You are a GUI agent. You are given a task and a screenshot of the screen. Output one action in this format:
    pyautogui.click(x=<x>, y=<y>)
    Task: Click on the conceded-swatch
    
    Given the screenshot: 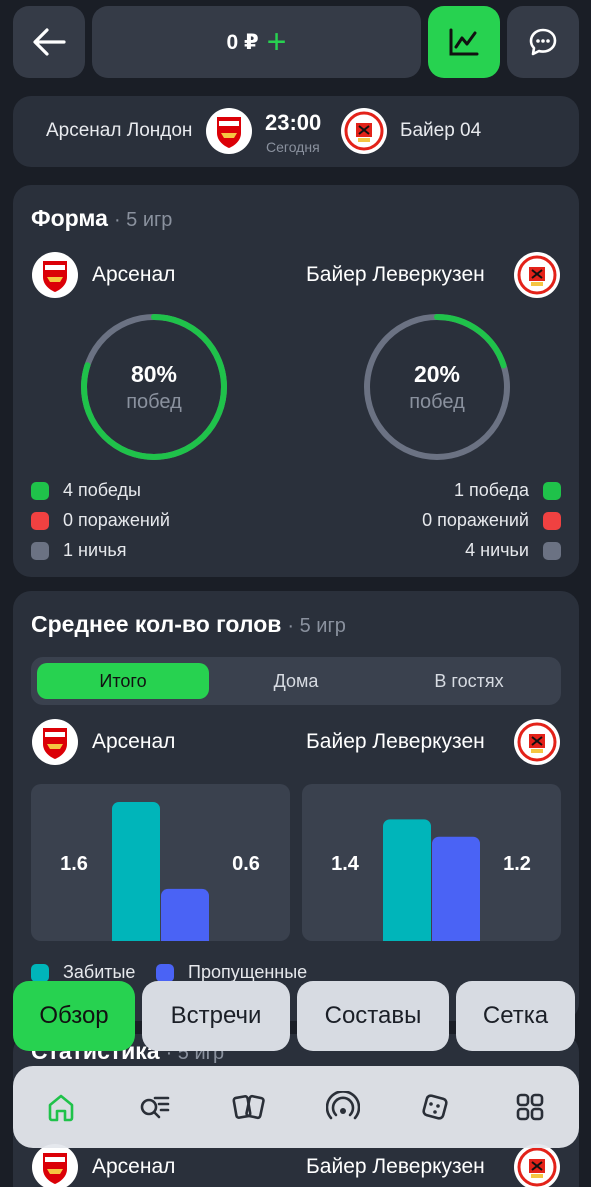 What is the action you would take?
    pyautogui.click(x=165, y=972)
    